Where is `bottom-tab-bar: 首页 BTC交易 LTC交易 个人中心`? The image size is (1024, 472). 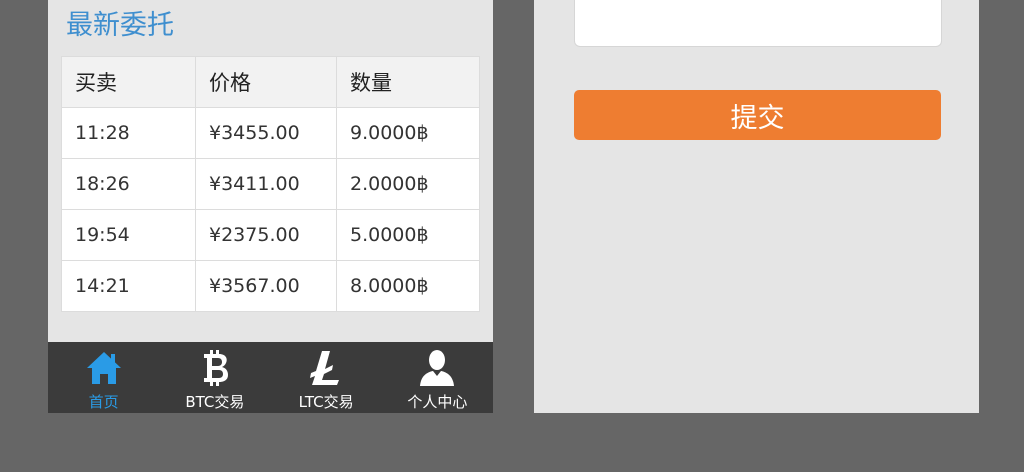 bottom-tab-bar: 首页 BTC交易 LTC交易 个人中心 is located at coordinates (270, 377).